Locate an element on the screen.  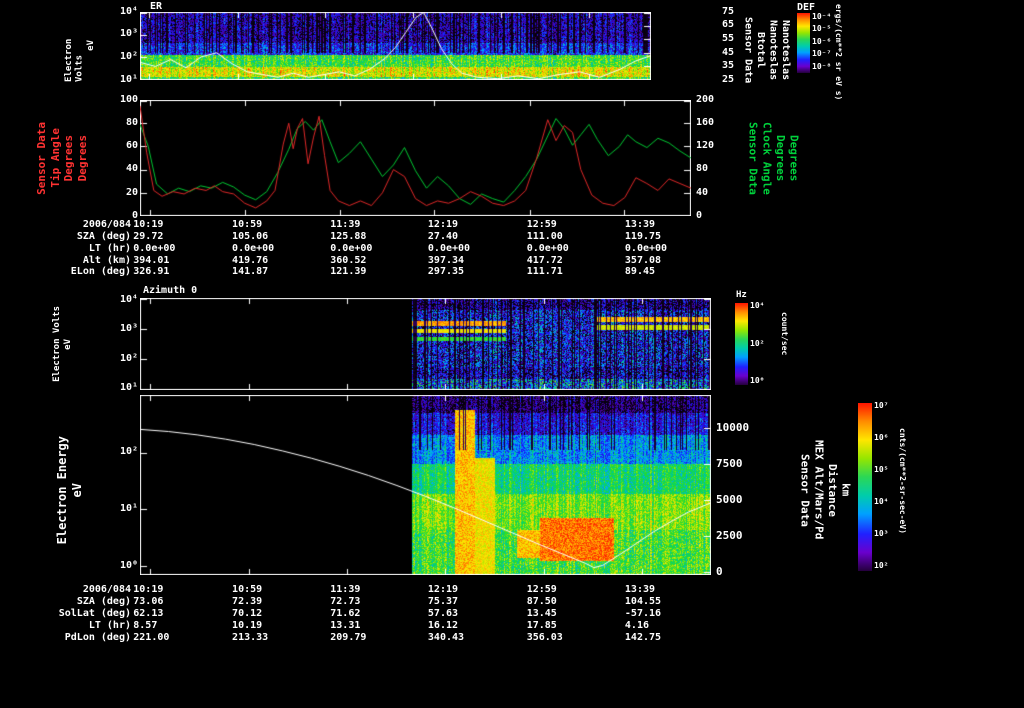
azimuth0-spectrogram is located at coordinates (425, 344).